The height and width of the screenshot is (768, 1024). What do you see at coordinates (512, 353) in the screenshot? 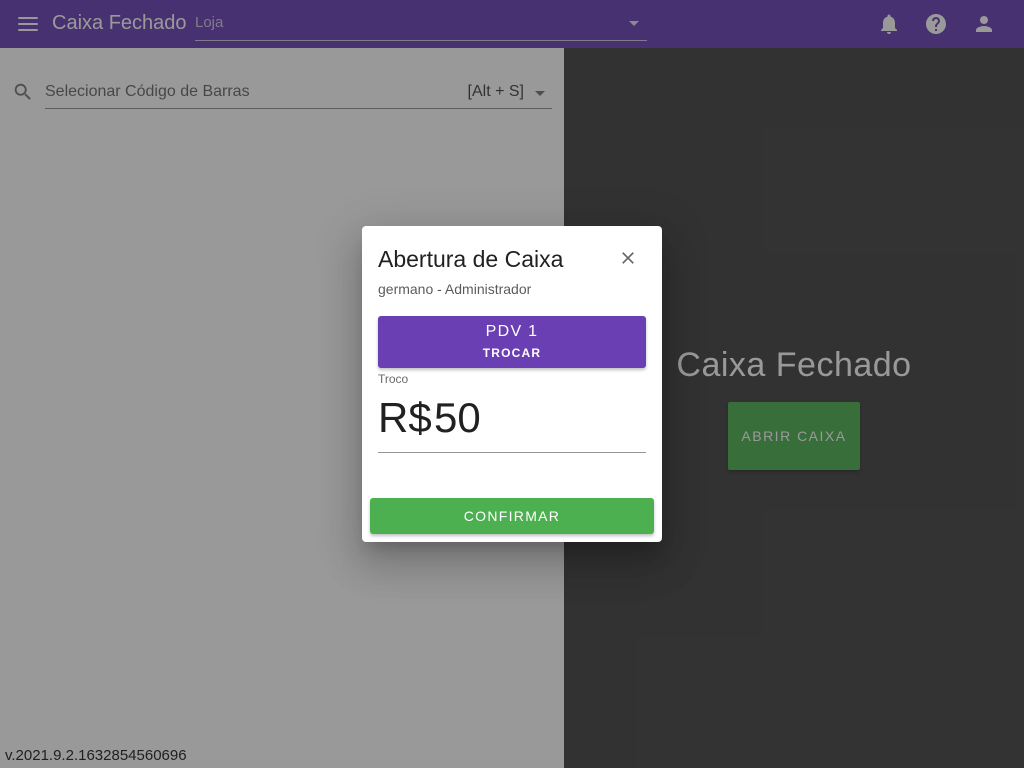
I see `pdv-switch-label: TROCAR` at bounding box center [512, 353].